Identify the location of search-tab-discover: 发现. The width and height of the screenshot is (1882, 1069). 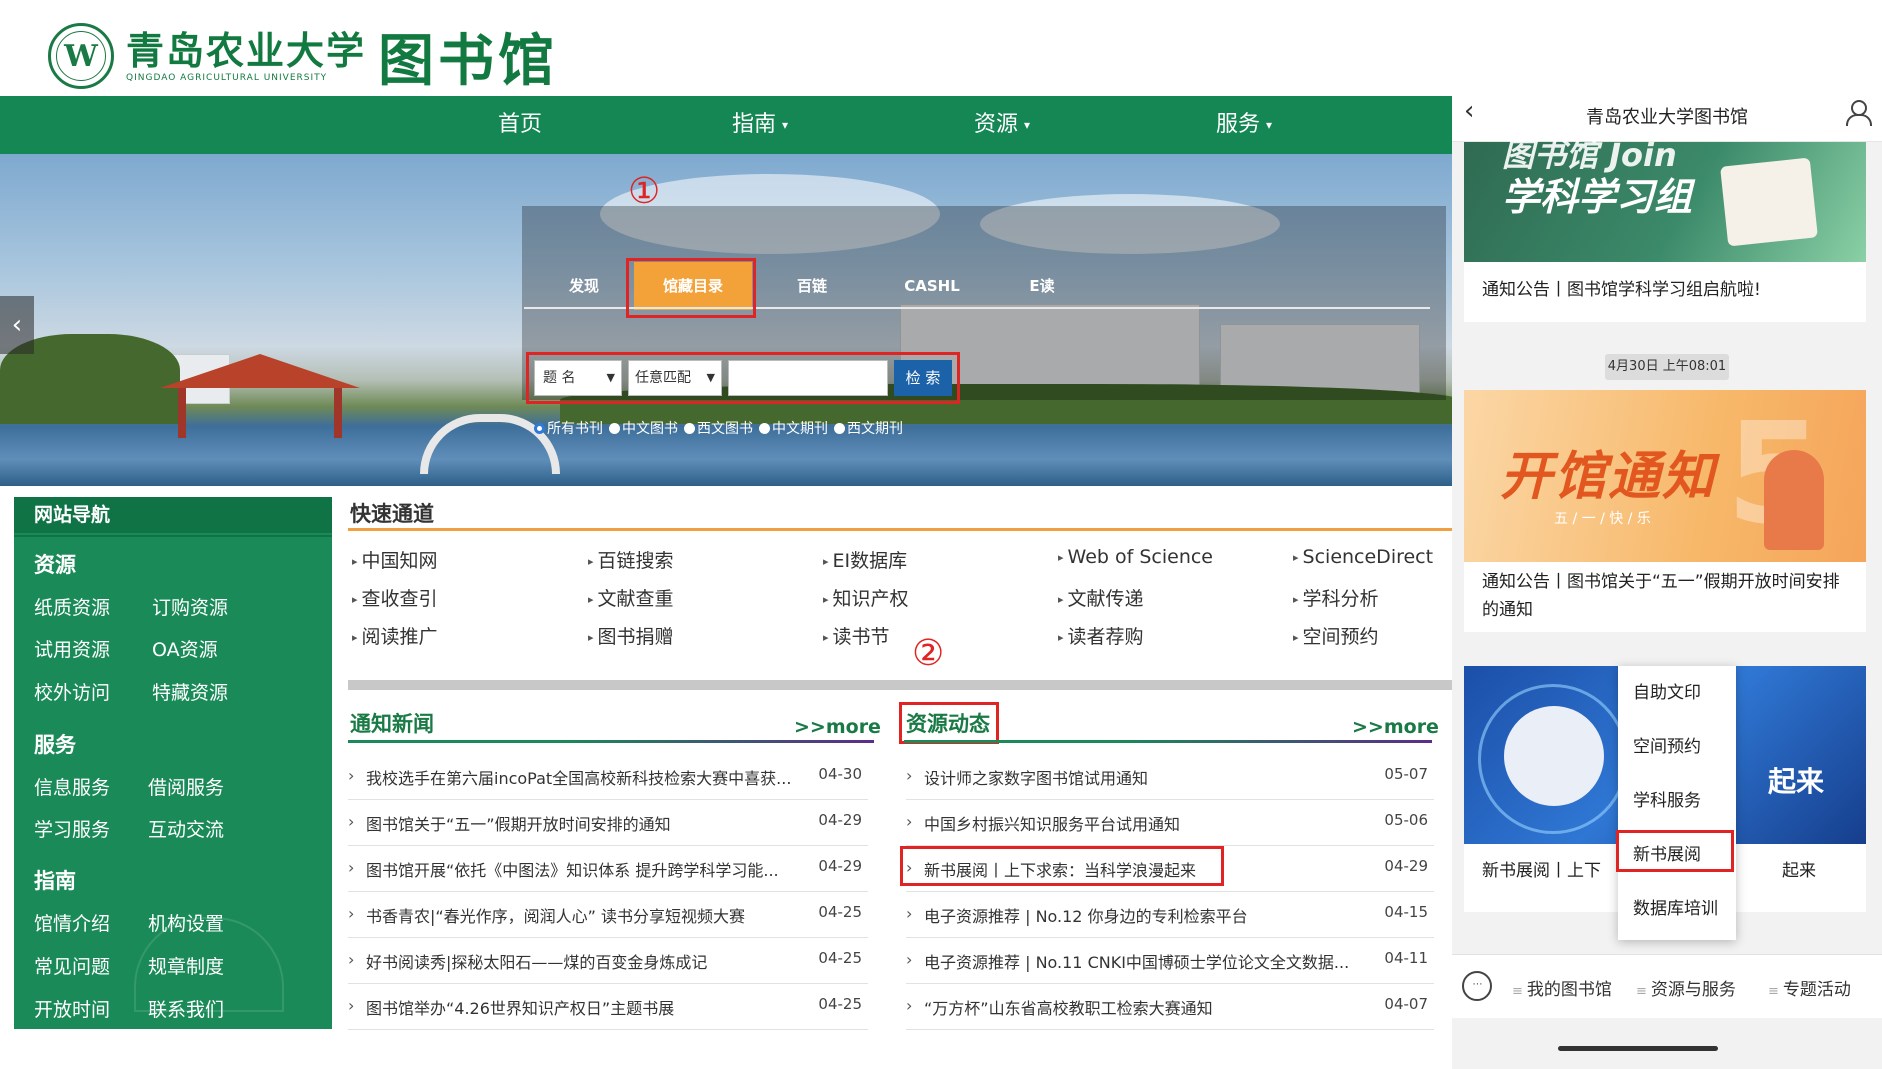
(584, 286).